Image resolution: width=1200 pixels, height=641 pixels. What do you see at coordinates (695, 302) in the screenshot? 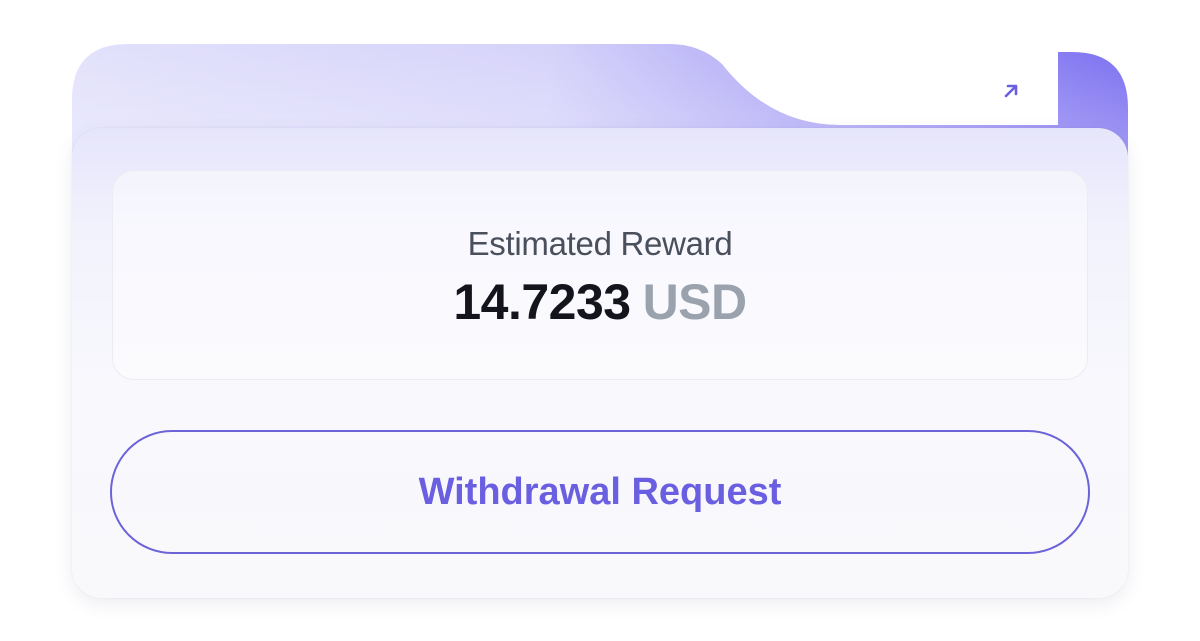
I see `reward-currency: USD` at bounding box center [695, 302].